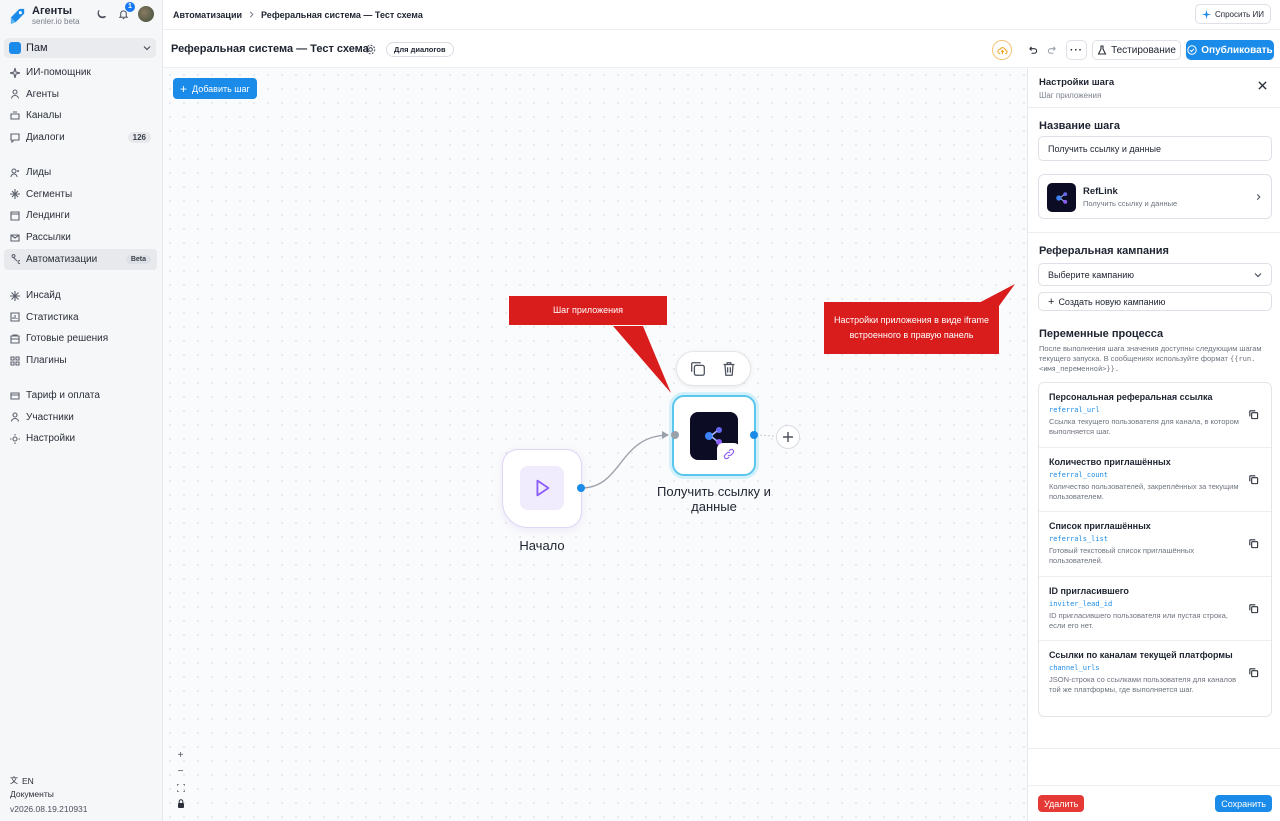 This screenshot has height=821, width=1280. Describe the element at coordinates (101, 14) in the screenshot. I see `moon-icon` at that location.